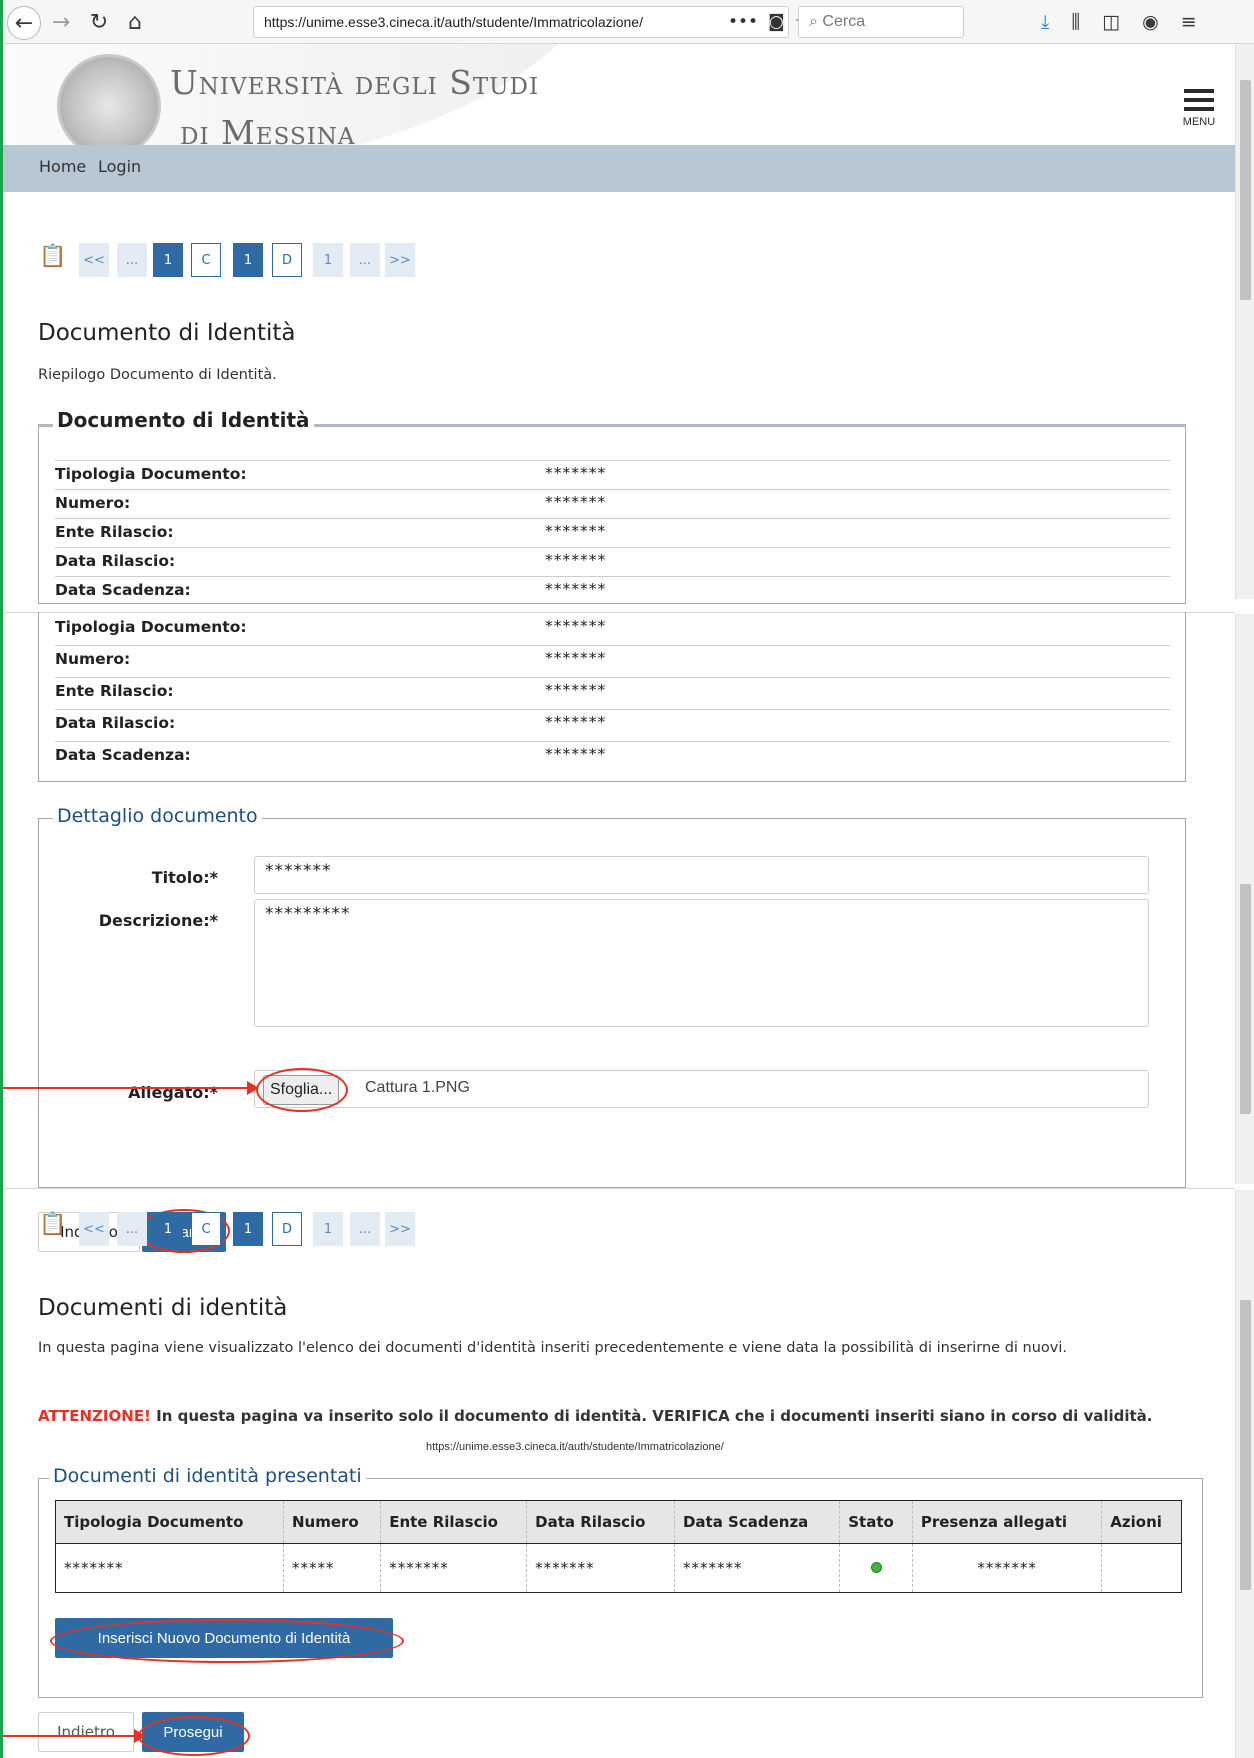 This screenshot has height=1758, width=1254. What do you see at coordinates (757, 1568) in the screenshot?
I see `cell-data-scadenza: *******` at bounding box center [757, 1568].